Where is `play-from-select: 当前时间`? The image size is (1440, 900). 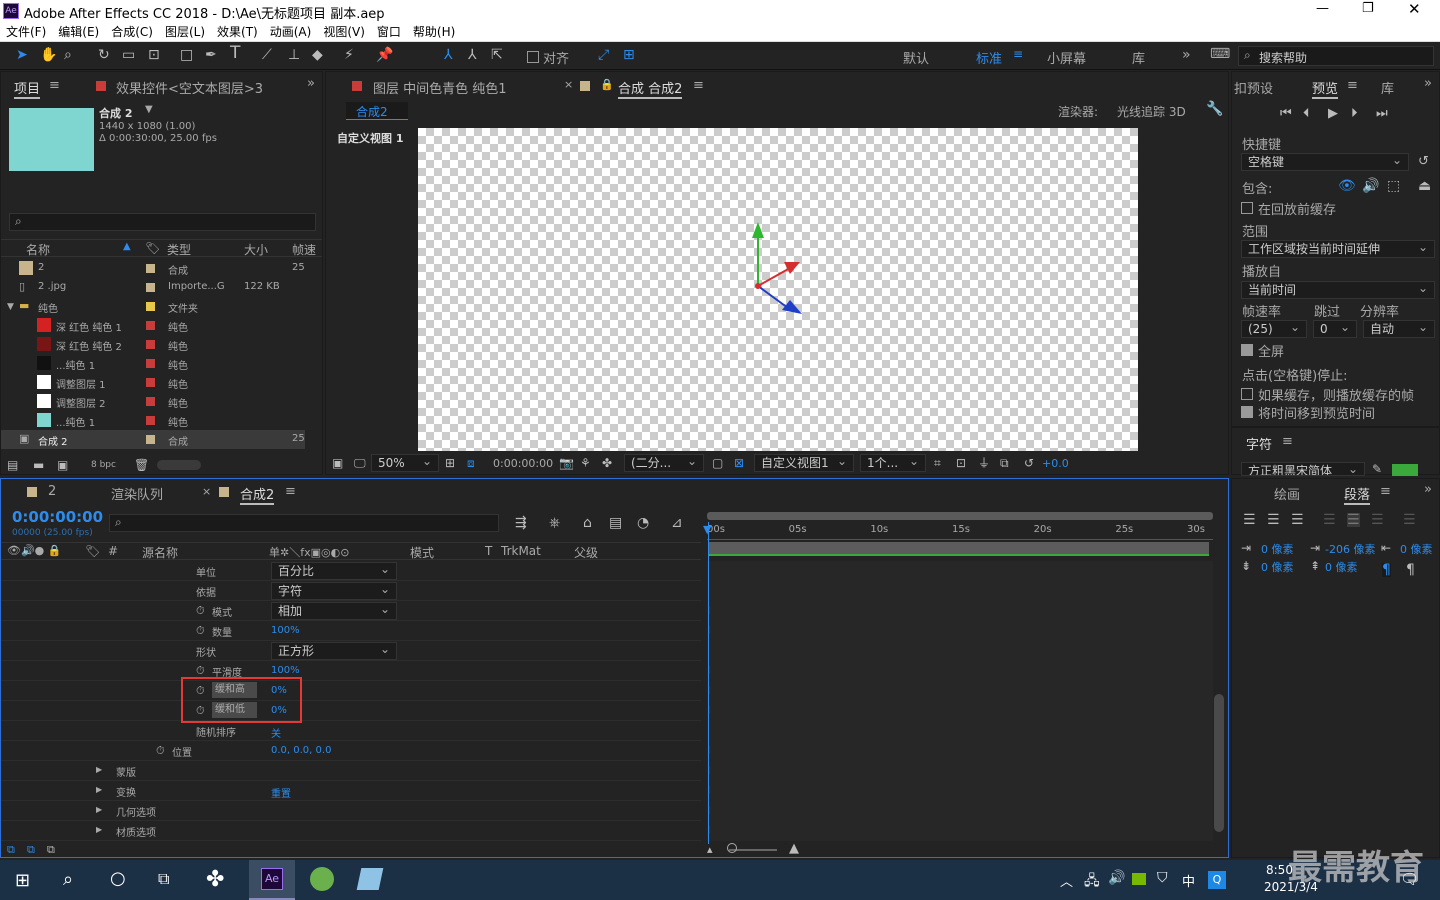 play-from-select: 当前时间 is located at coordinates (1338, 289).